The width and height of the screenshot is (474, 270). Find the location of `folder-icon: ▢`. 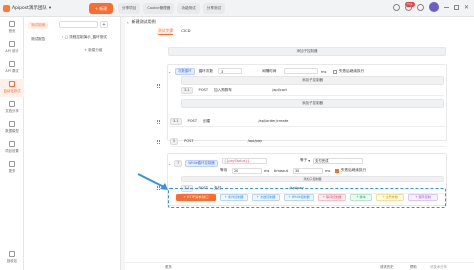

folder-icon: ▢ is located at coordinates (66, 37).